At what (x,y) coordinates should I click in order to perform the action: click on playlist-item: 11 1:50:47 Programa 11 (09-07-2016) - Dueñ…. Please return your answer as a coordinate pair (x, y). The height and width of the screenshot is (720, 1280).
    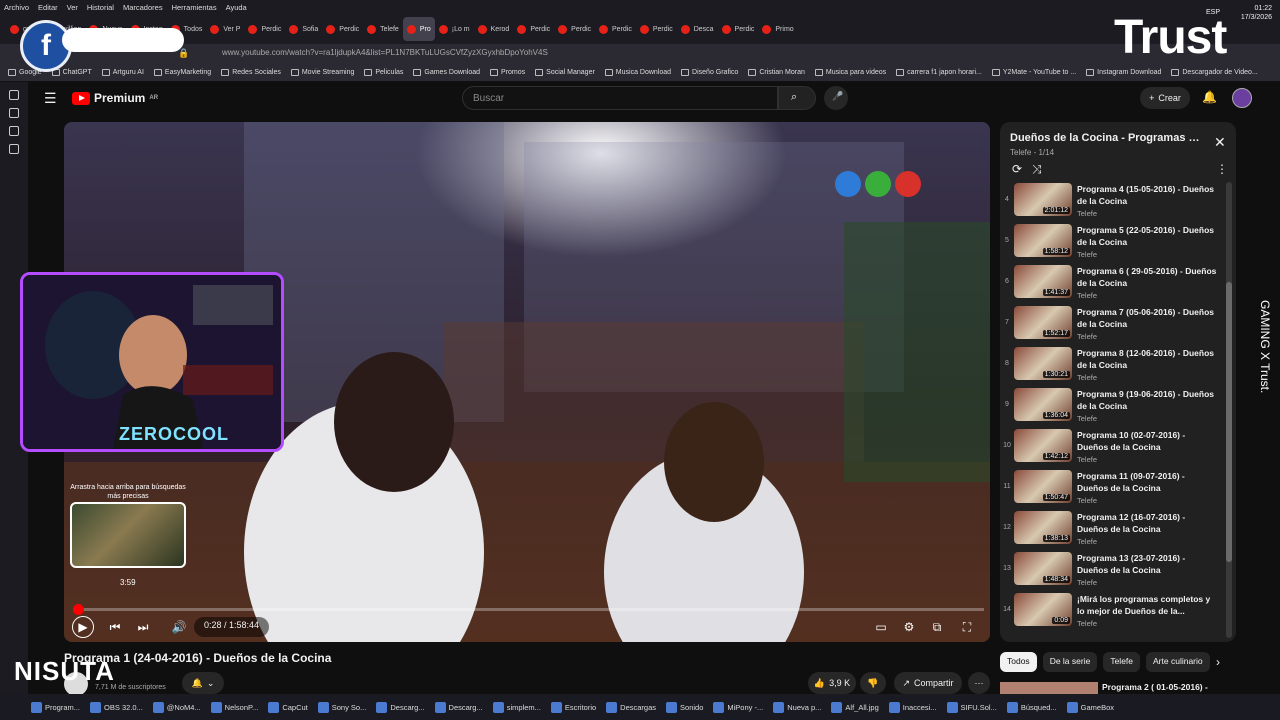
    Looking at the image, I should click on (1113, 489).